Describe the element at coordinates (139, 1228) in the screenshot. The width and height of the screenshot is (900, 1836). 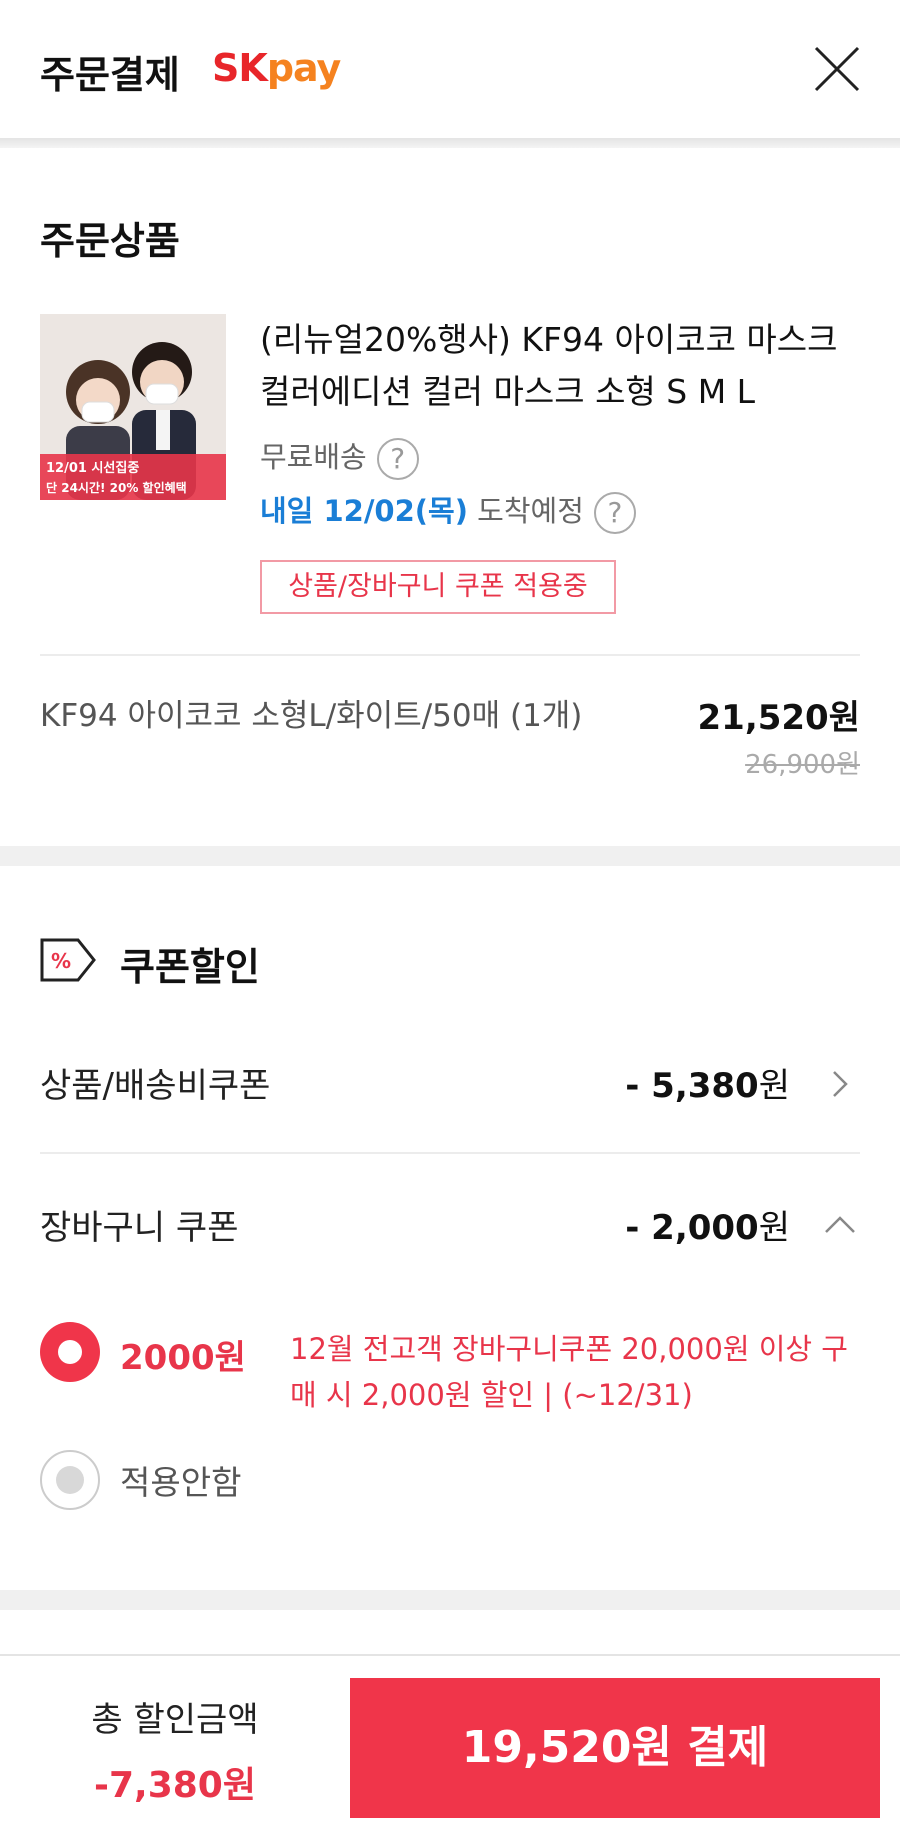
I see `row-label: 장바구니 쿠폰` at that location.